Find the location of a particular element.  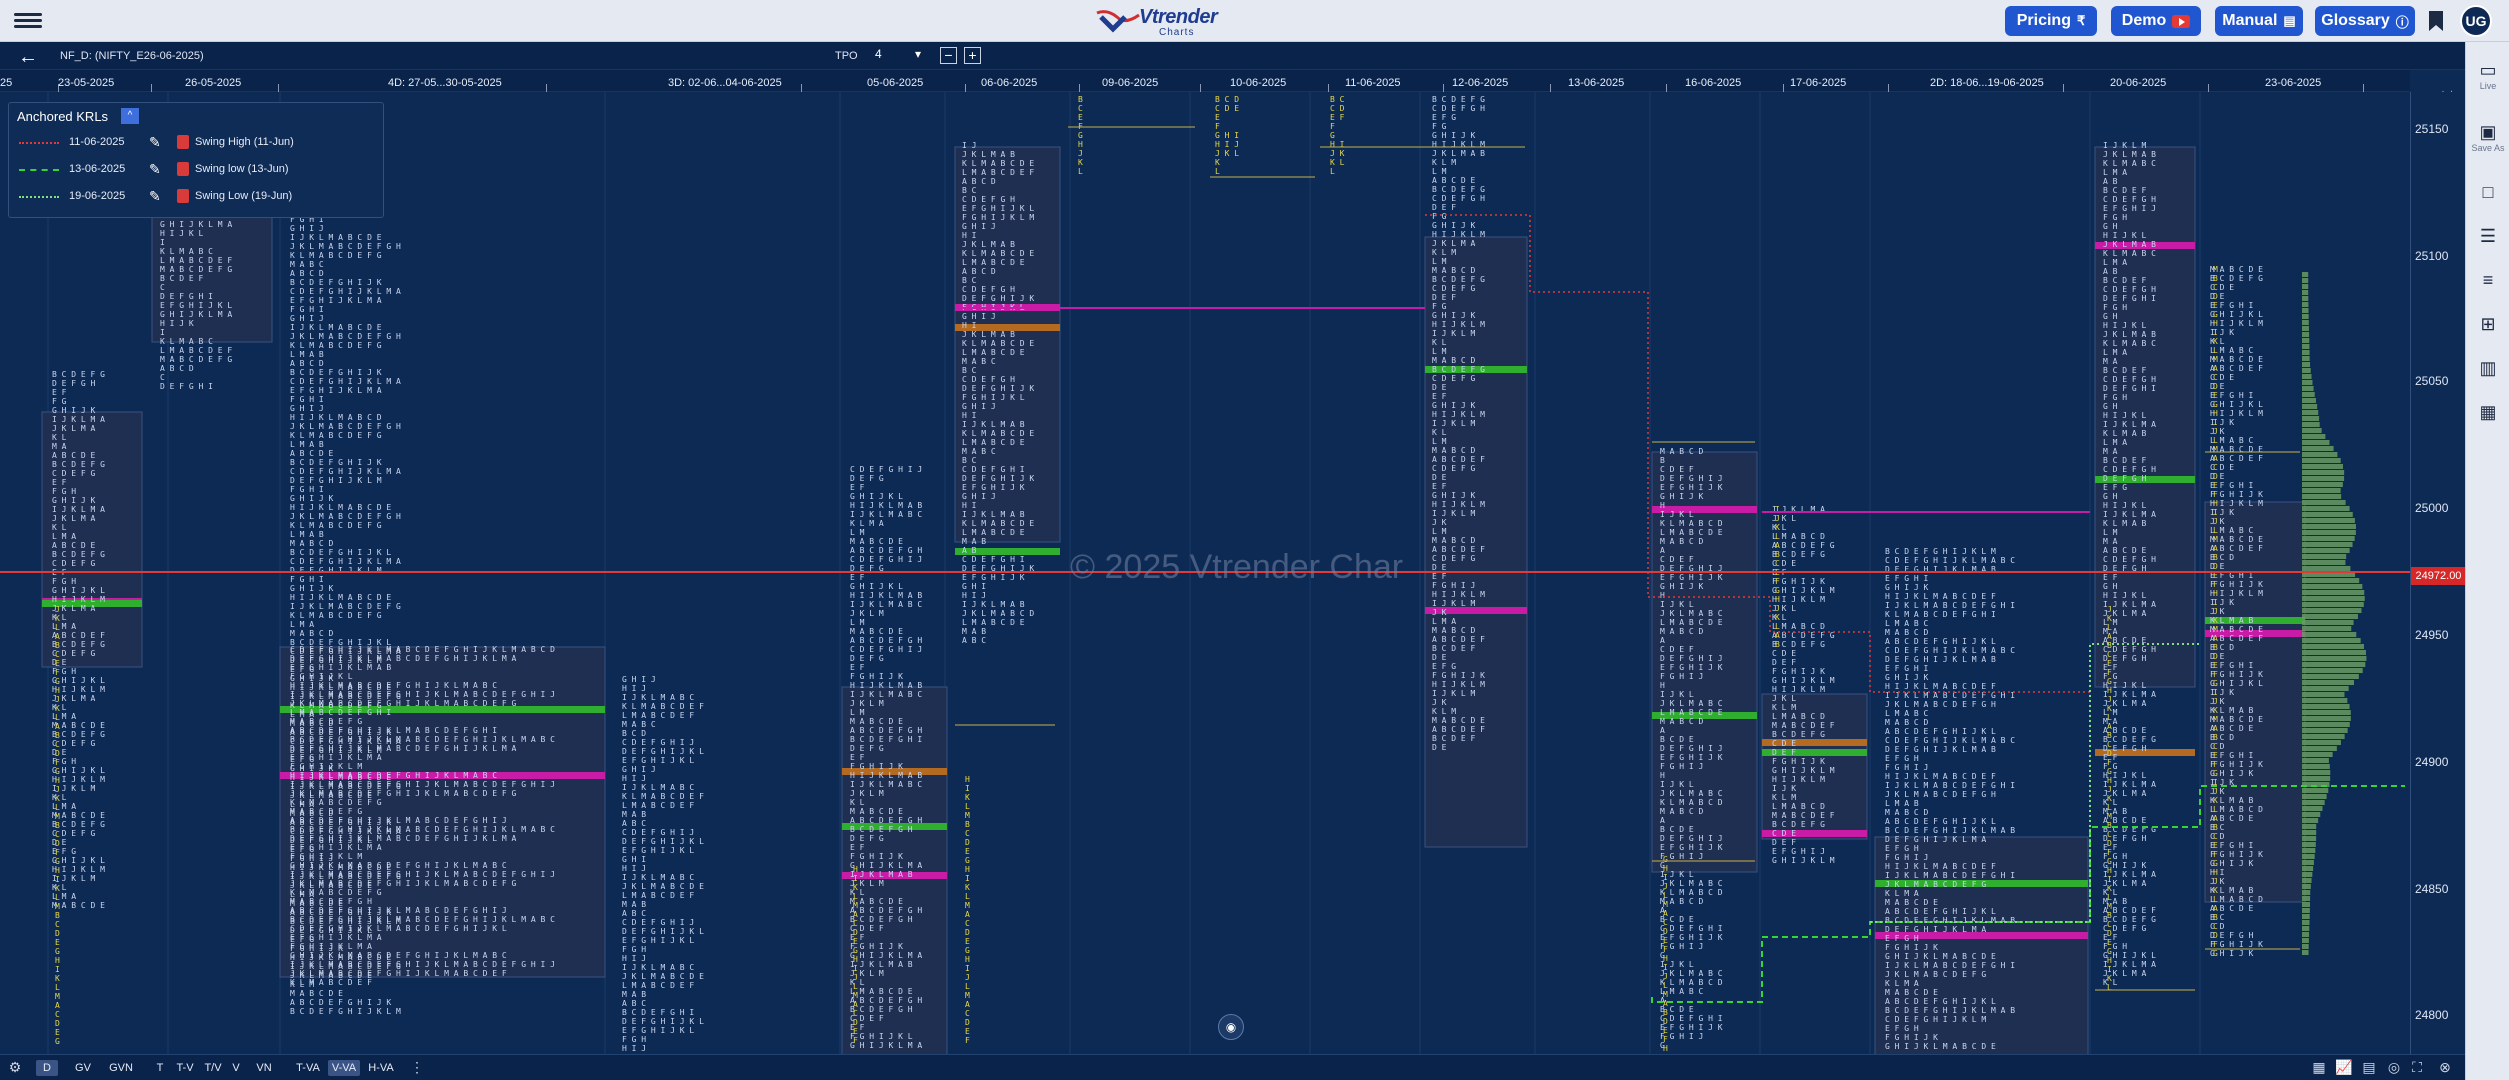

mode-gv-button: GV is located at coordinates (83, 1068).